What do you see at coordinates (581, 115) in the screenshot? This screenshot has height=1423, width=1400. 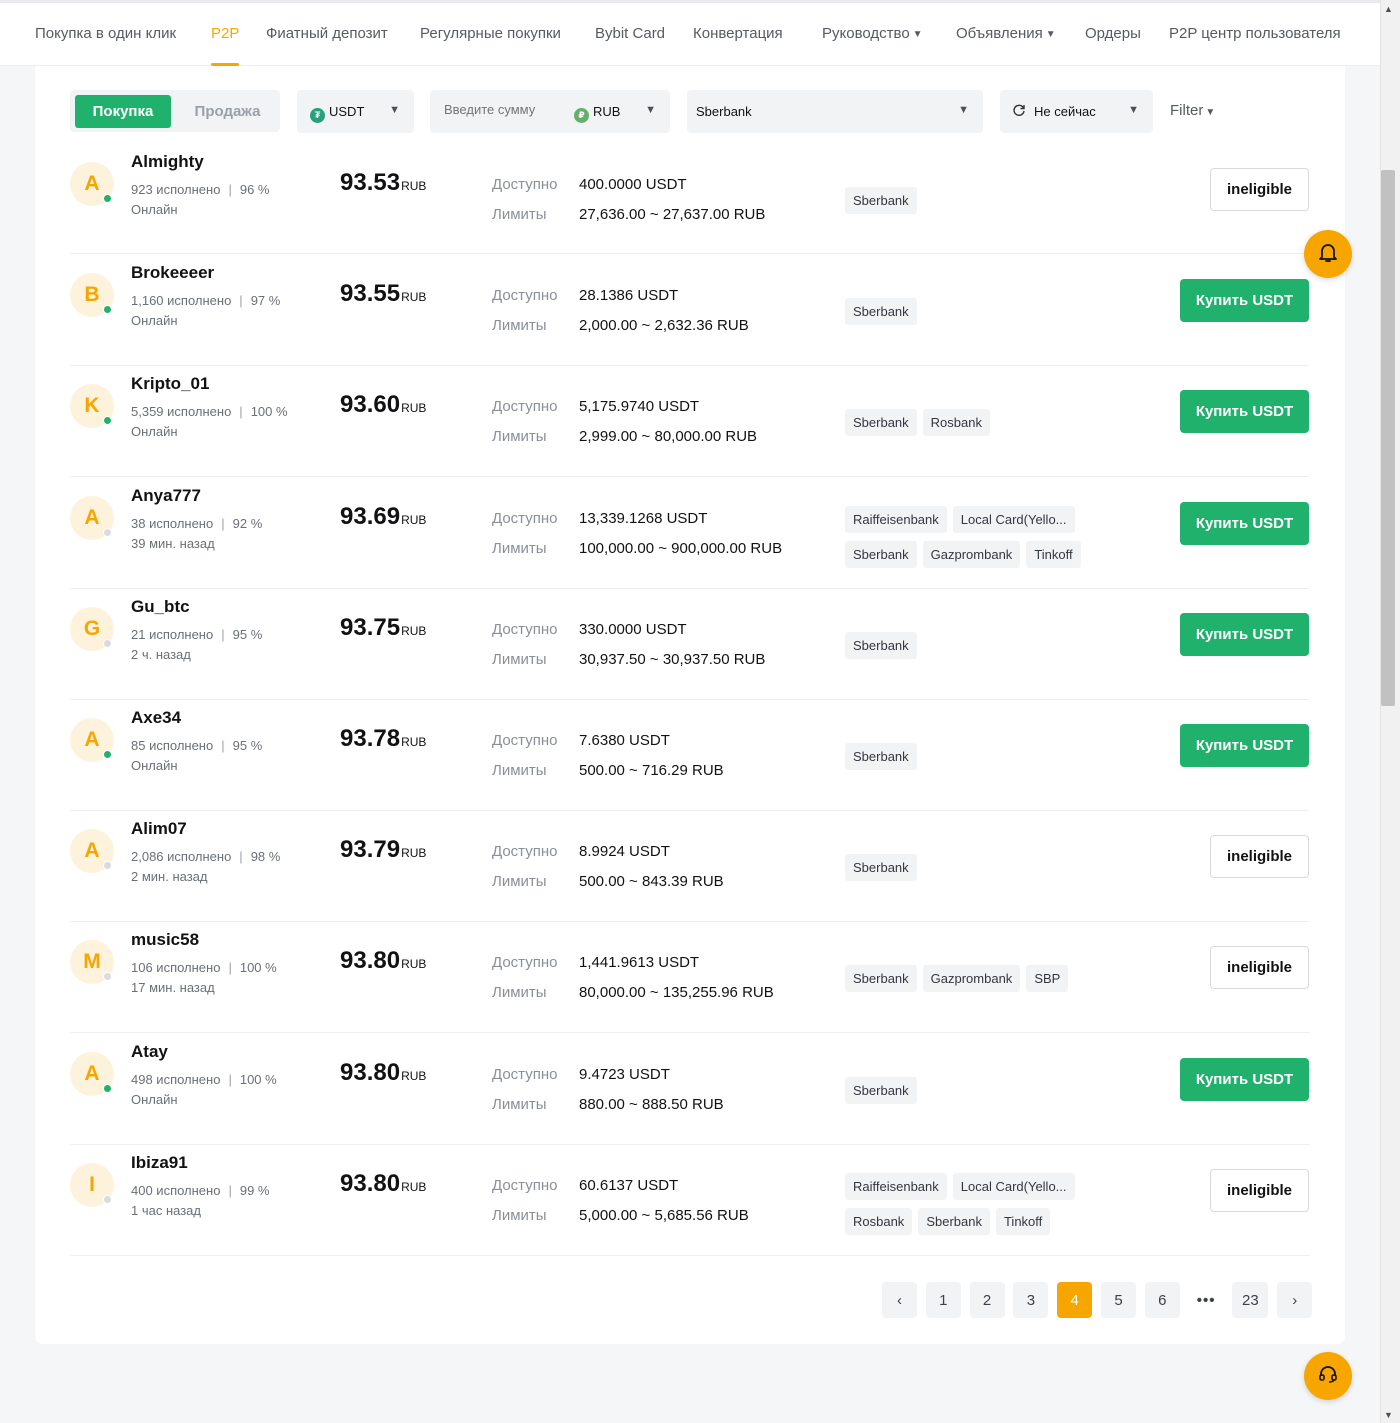 I see `ruble-icon: ₽` at bounding box center [581, 115].